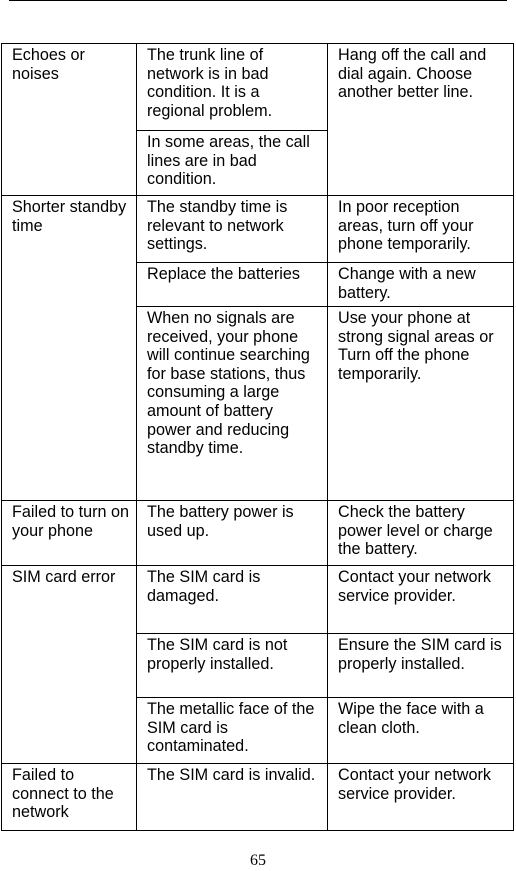 This screenshot has width=516, height=871. Describe the element at coordinates (232, 797) in the screenshot. I see `cause-cell: The SIM card is invalid.` at that location.